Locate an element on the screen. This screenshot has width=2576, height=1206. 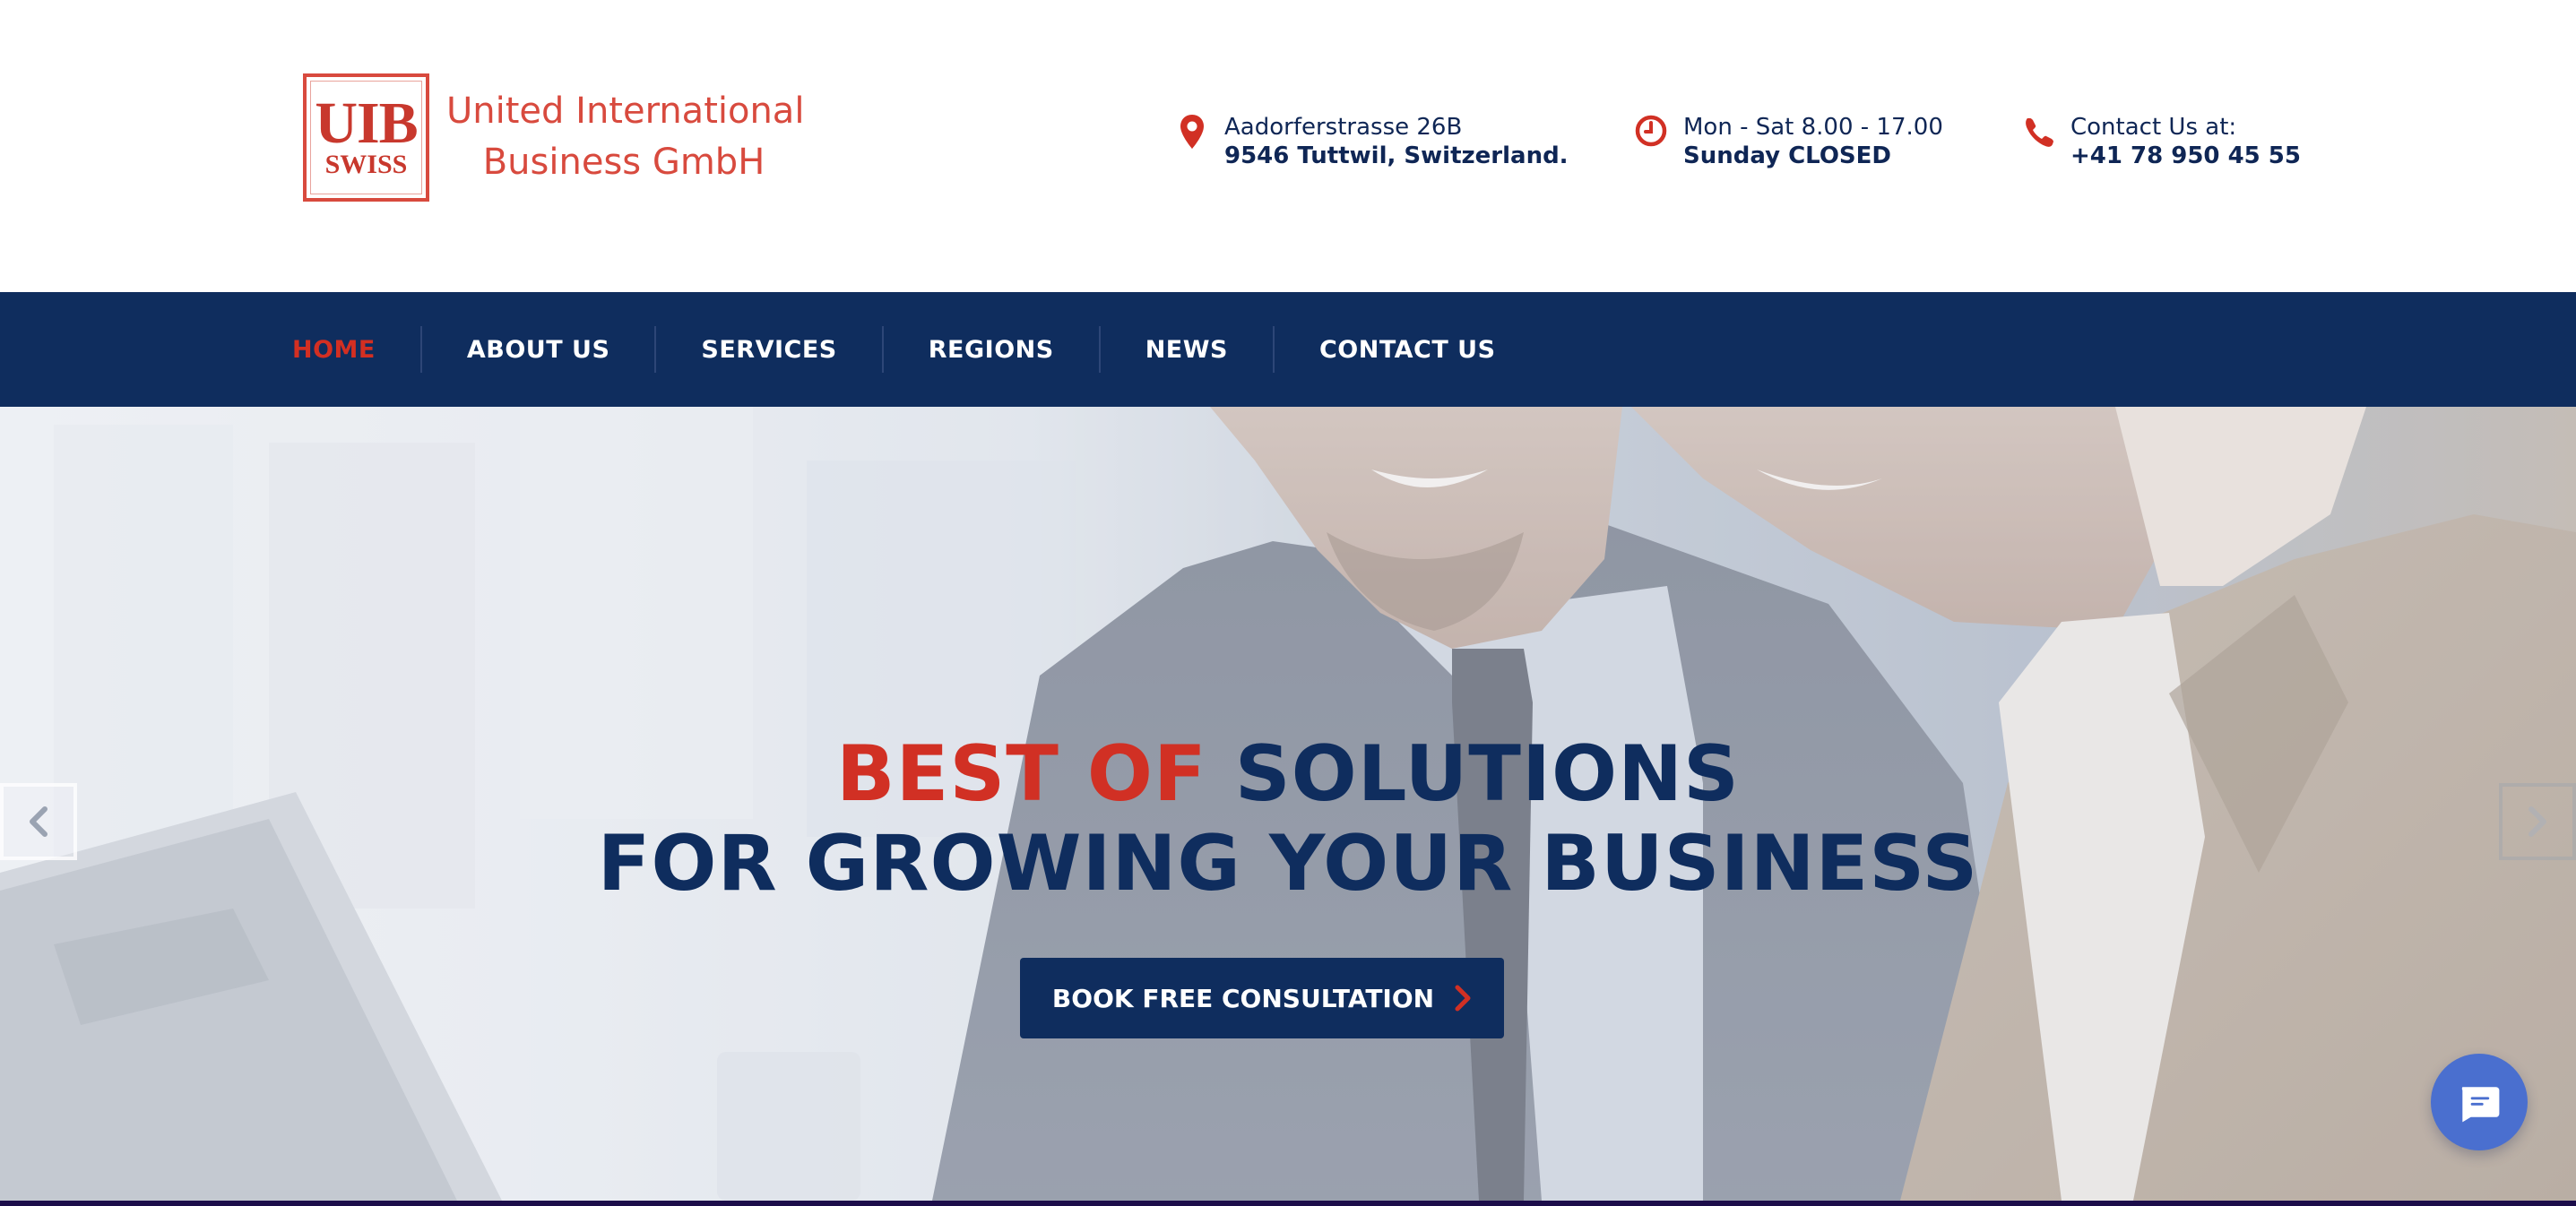
book-consultation-label: BOOK FREE CONSULTATION is located at coordinates (1243, 998).